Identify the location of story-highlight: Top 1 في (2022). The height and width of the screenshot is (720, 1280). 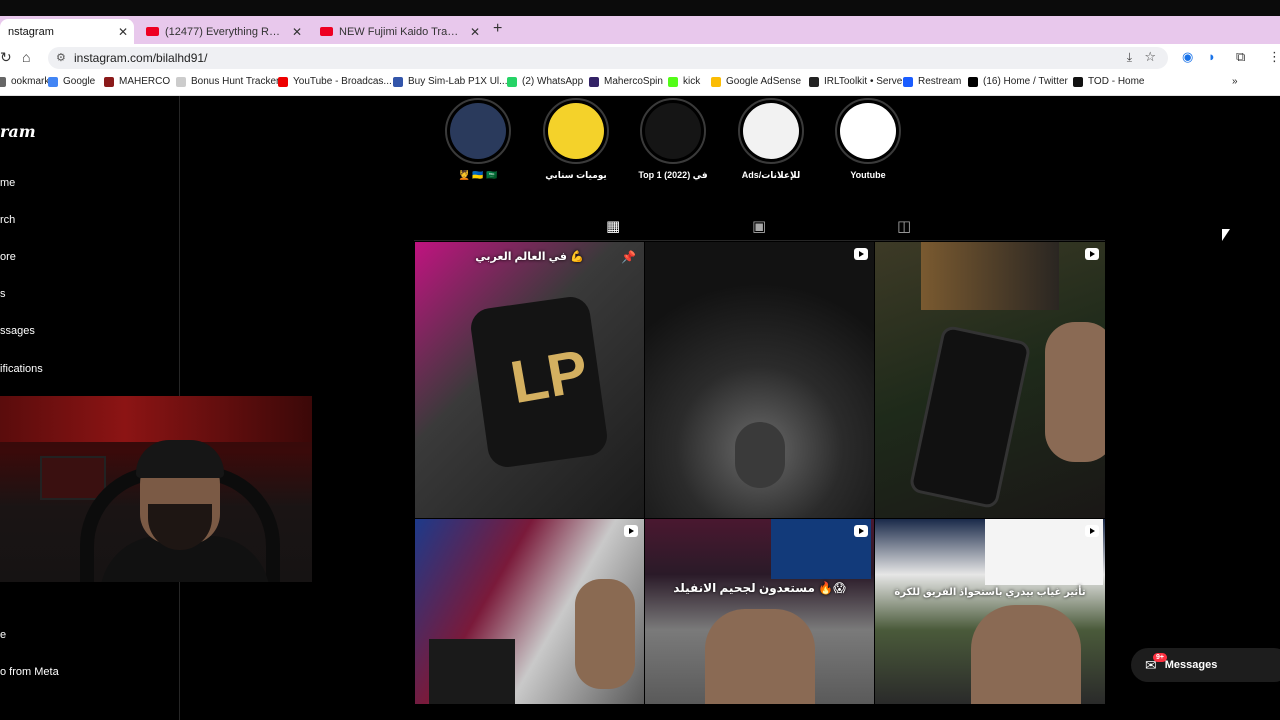
(673, 139).